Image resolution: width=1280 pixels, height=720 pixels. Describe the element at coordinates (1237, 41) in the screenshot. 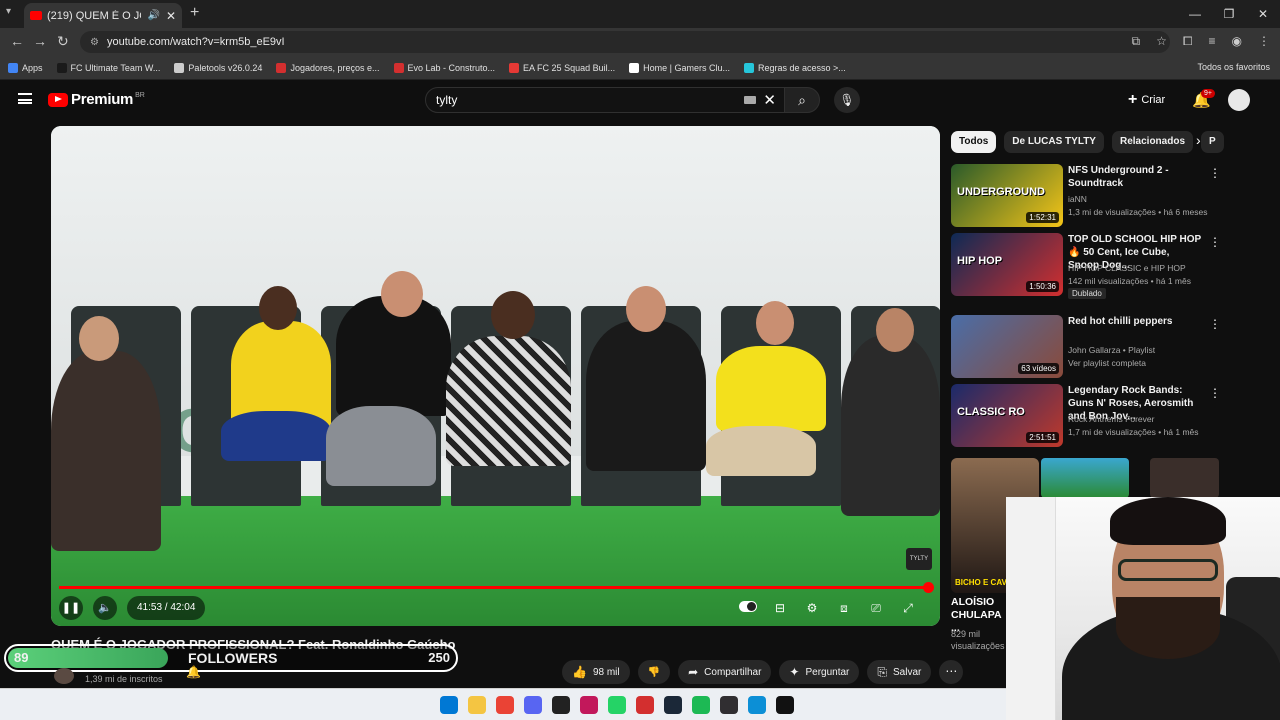

I see `profile-icon: ◉` at that location.